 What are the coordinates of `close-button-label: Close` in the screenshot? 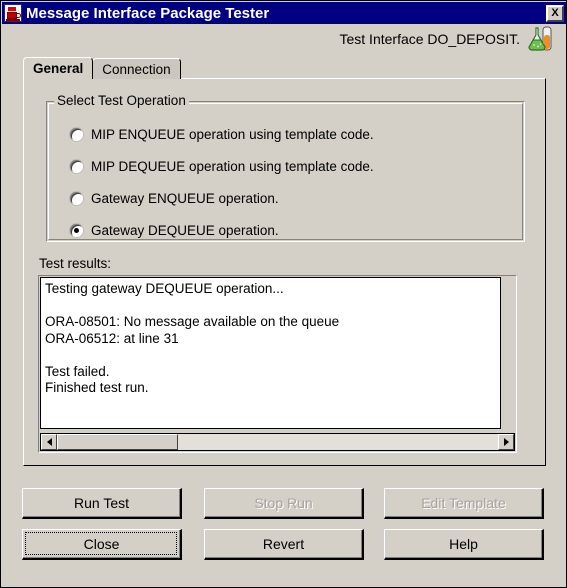 It's located at (101, 544).